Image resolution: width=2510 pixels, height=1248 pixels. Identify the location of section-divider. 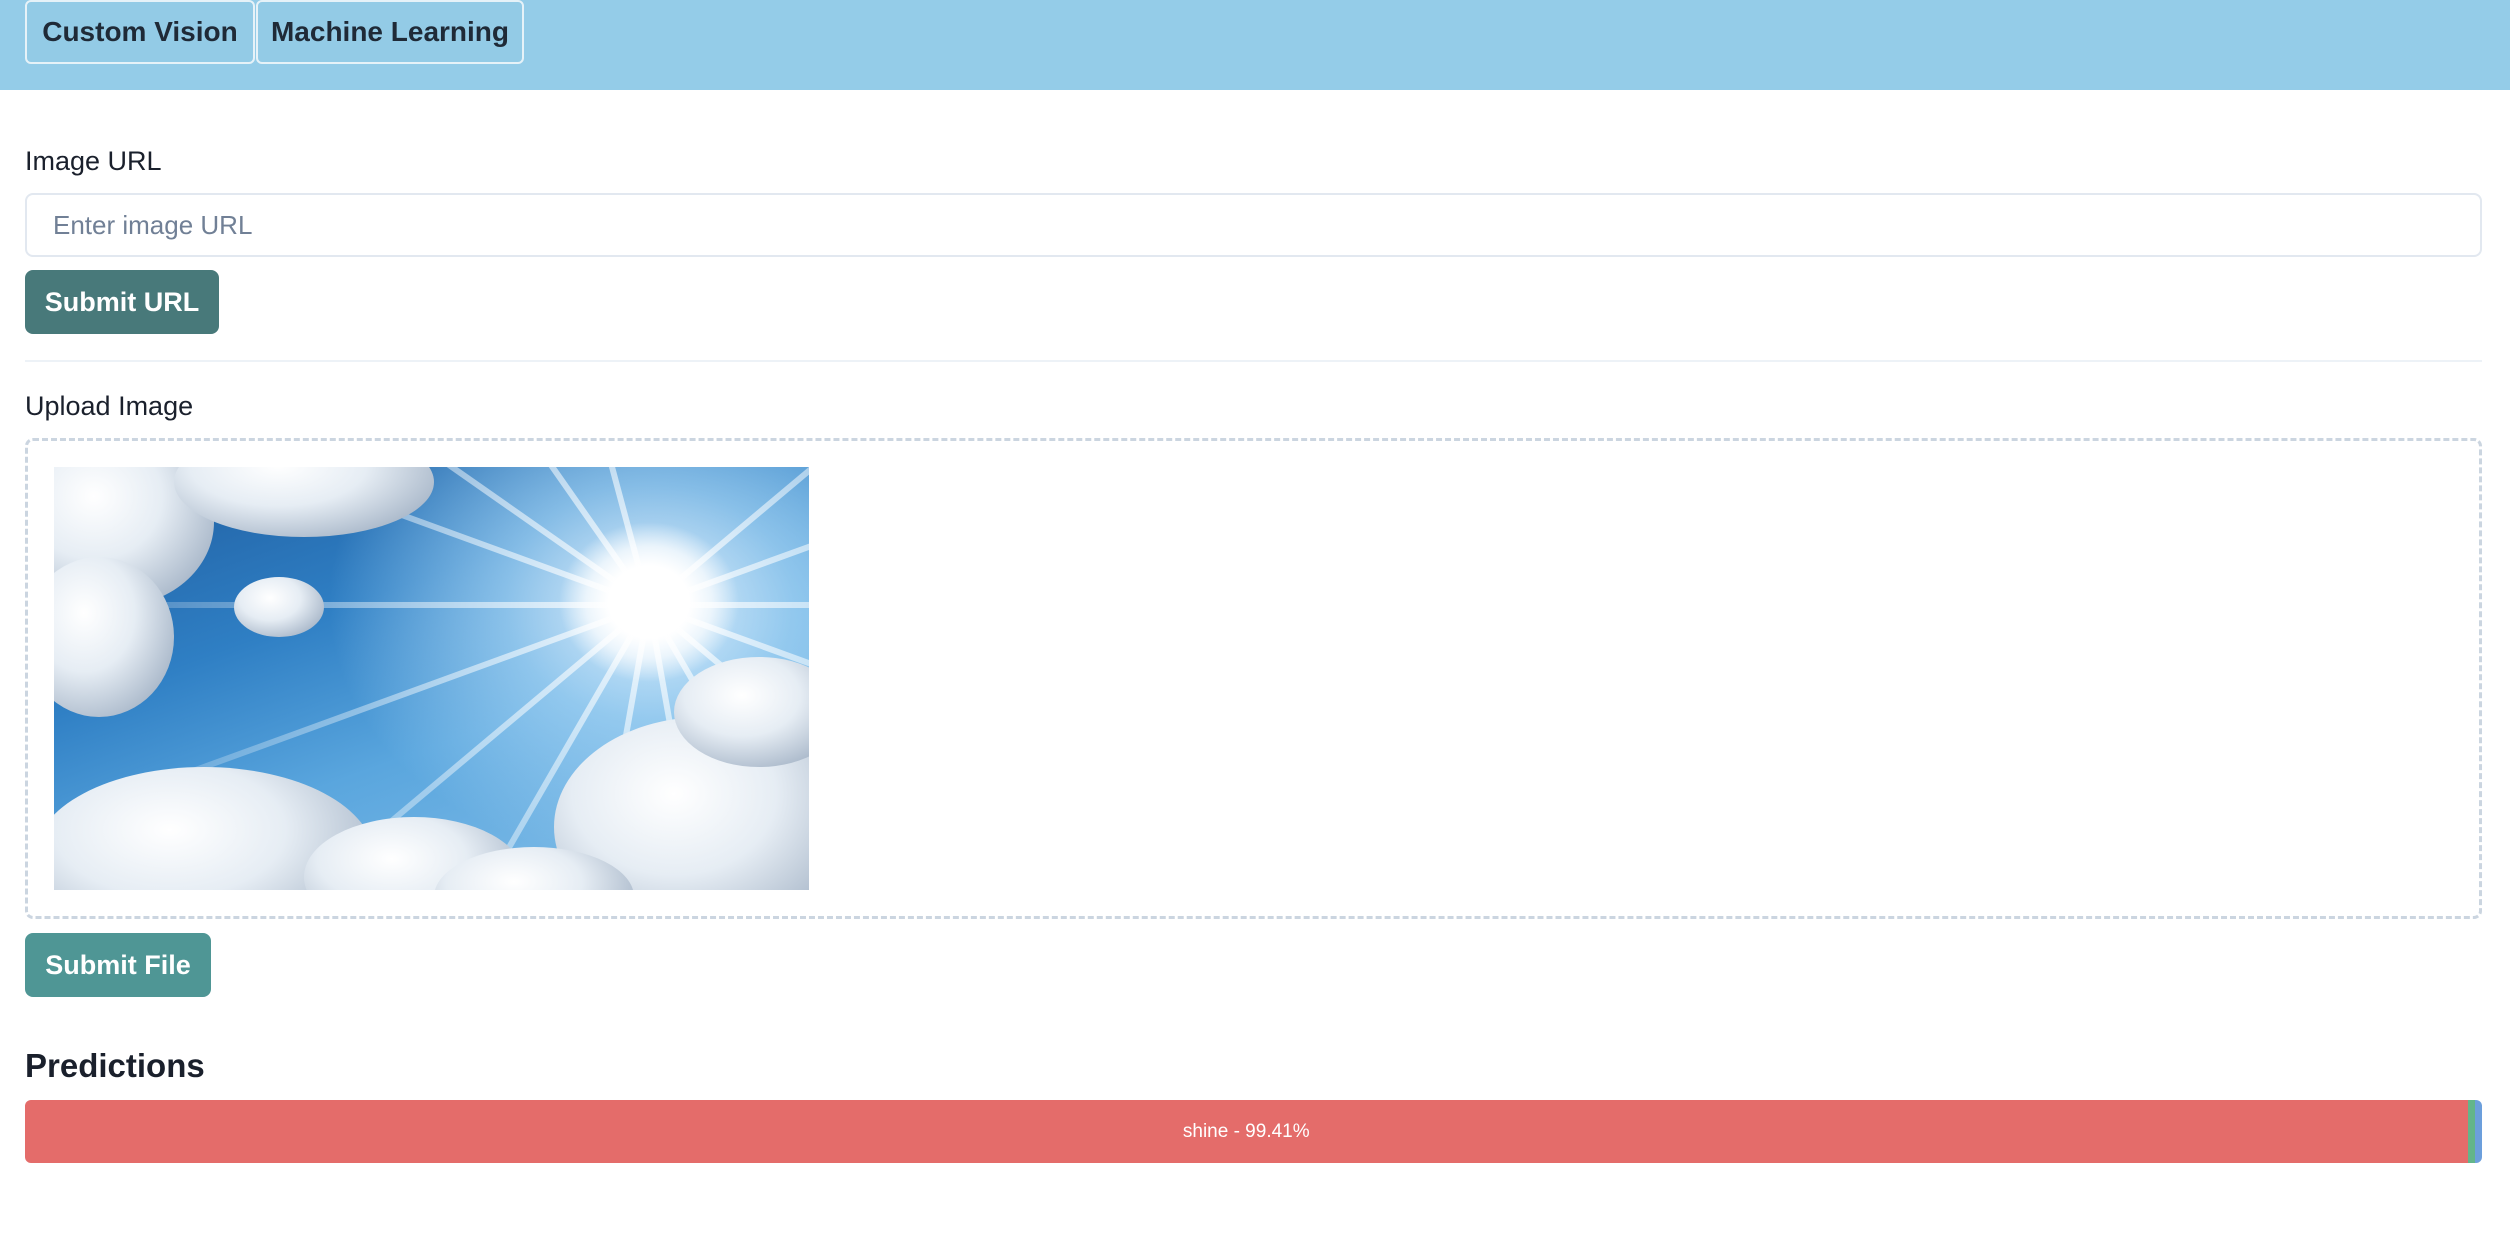
(1253, 361).